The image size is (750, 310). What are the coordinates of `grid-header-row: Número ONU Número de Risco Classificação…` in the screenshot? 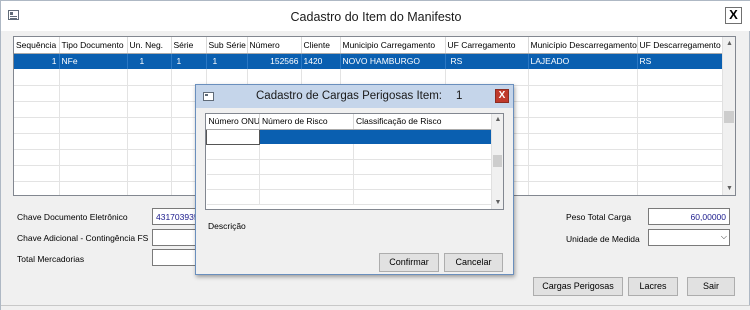 It's located at (349, 122).